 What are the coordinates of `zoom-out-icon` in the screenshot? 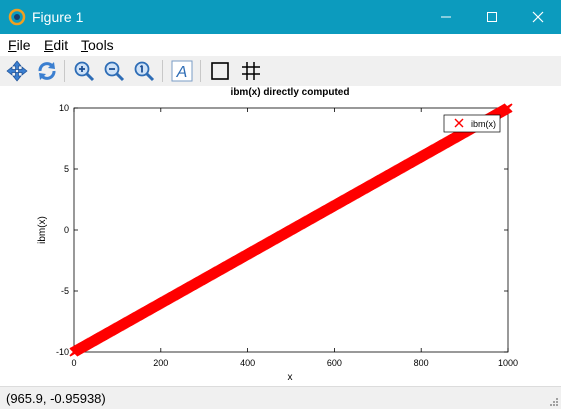 It's located at (114, 71).